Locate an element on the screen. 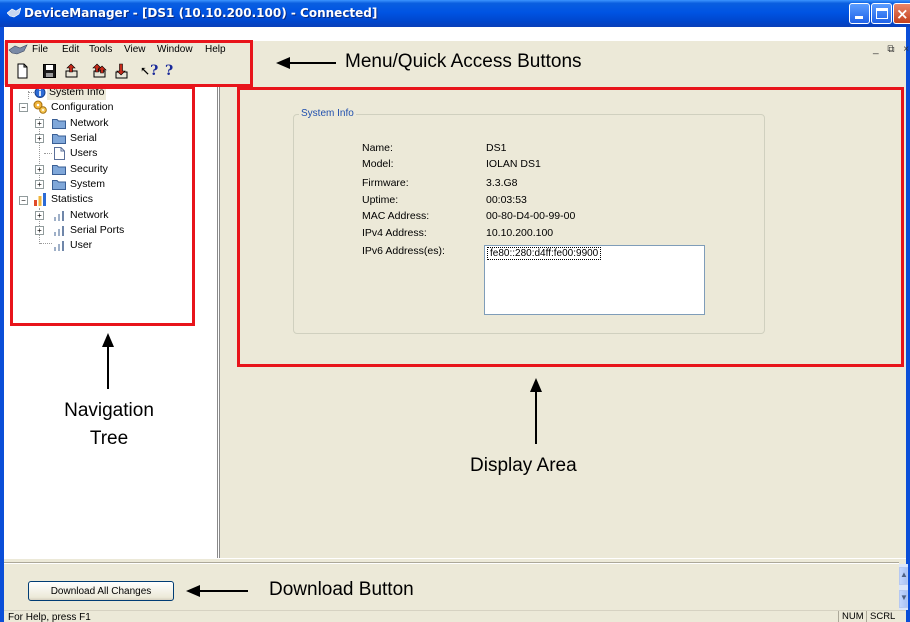 This screenshot has width=910, height=622. divider is located at coordinates (451, 563).